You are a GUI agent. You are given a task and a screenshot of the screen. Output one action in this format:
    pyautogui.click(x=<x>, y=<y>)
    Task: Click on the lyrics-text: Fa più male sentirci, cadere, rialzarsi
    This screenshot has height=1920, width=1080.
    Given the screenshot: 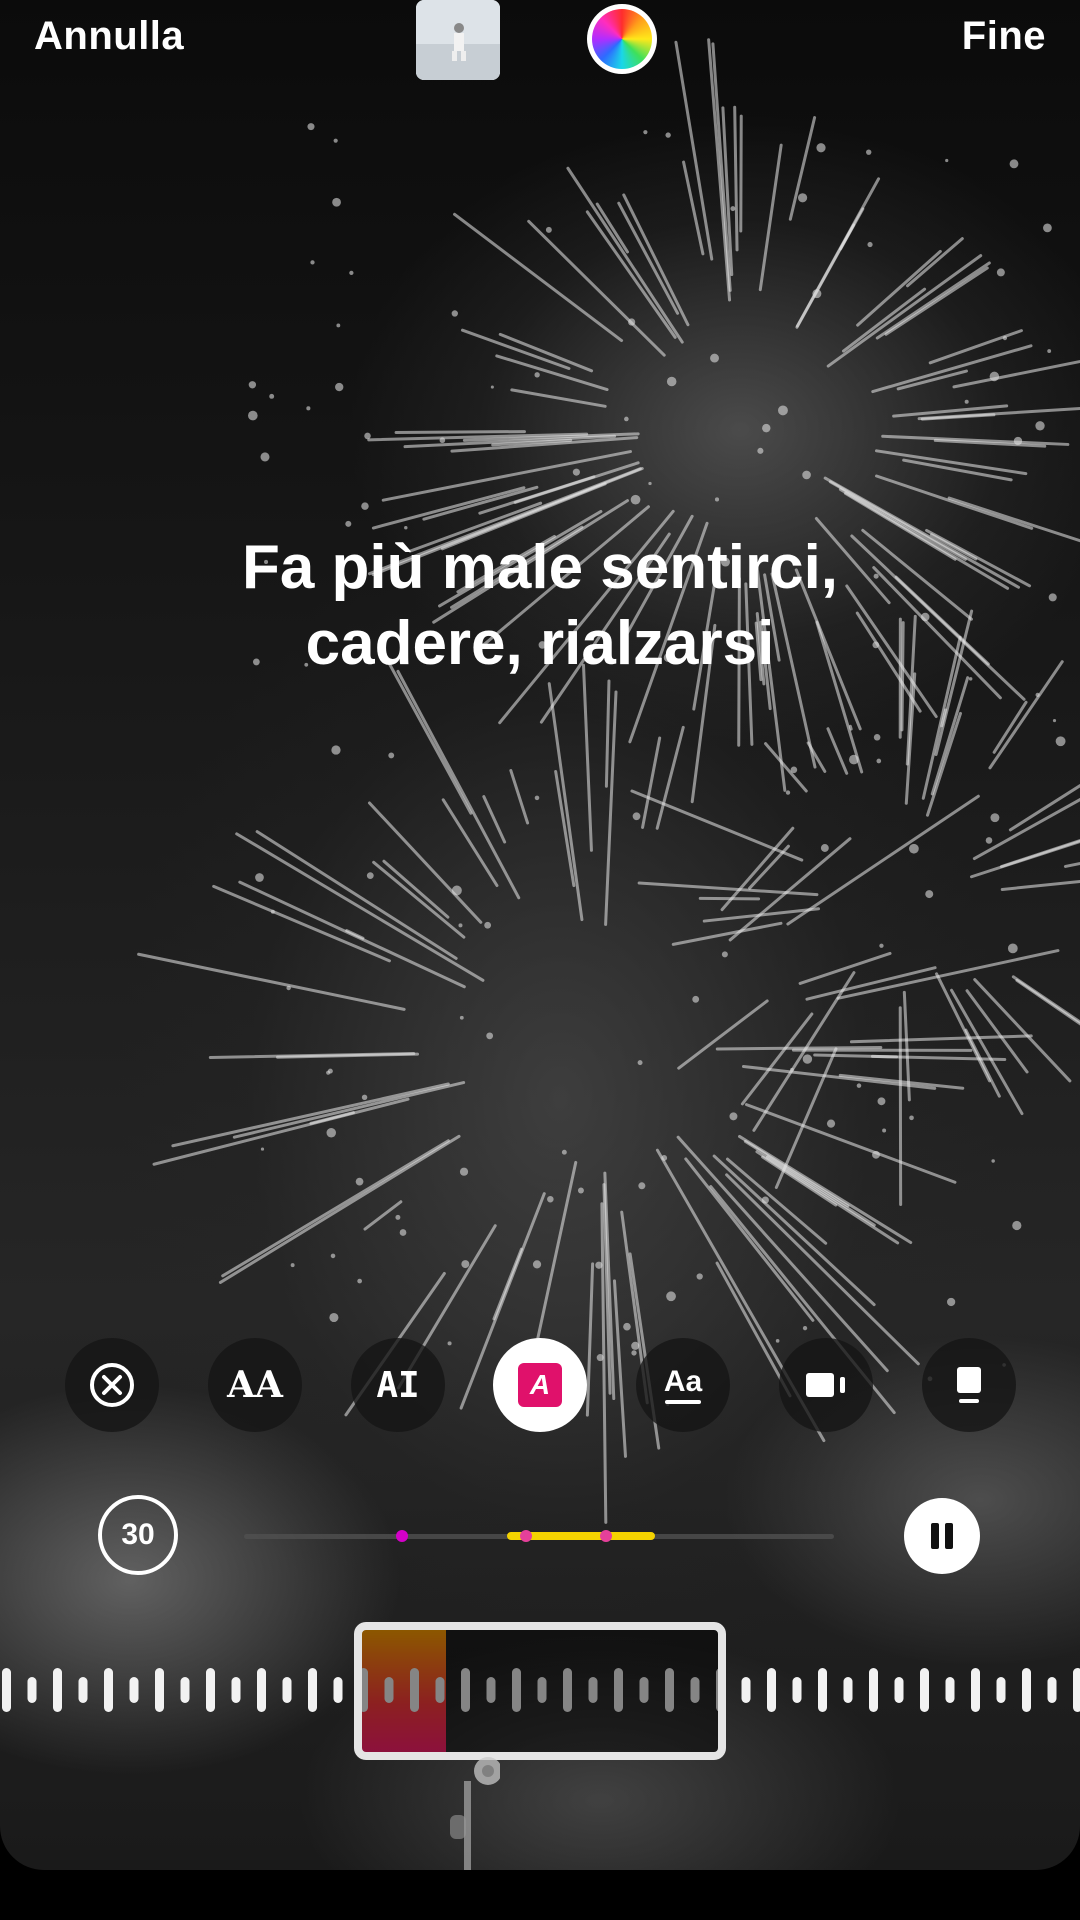 What is the action you would take?
    pyautogui.click(x=540, y=606)
    